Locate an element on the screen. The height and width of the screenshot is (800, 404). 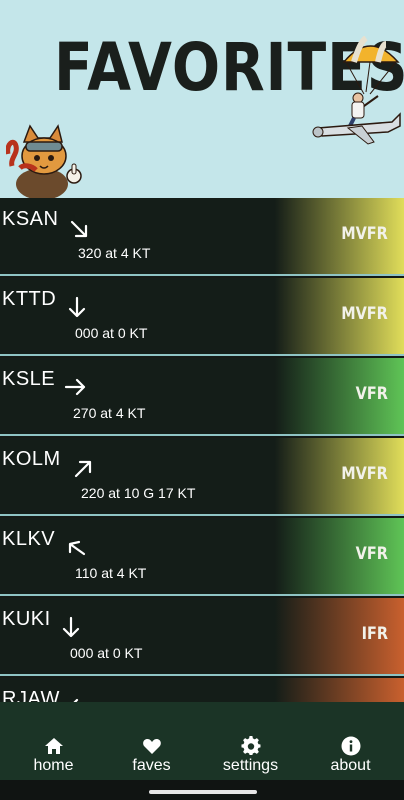
favorite-row-klkv: KLKV 110 at 4 KT VFR is located at coordinates (202, 557).